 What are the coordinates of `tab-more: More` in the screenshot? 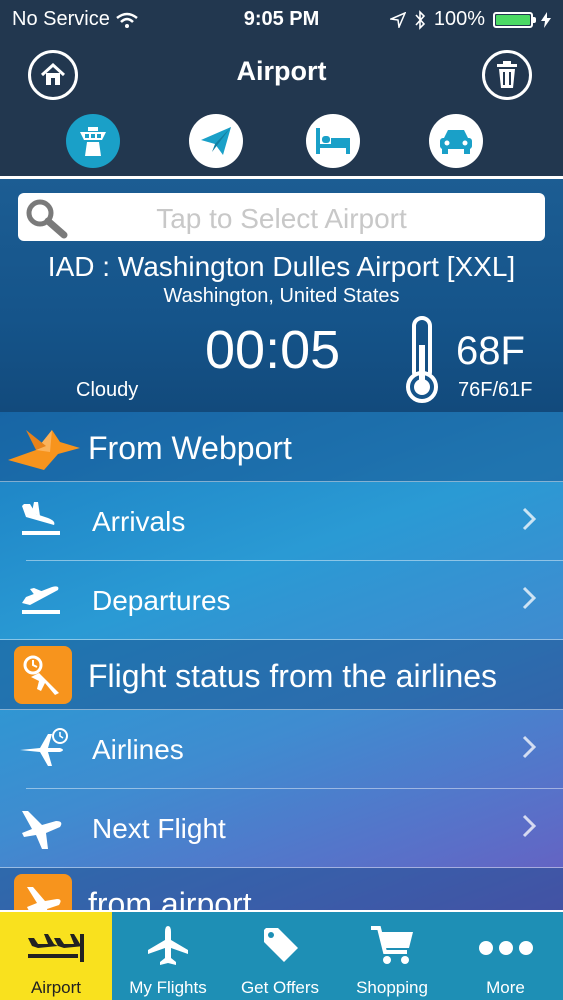 It's located at (505, 956).